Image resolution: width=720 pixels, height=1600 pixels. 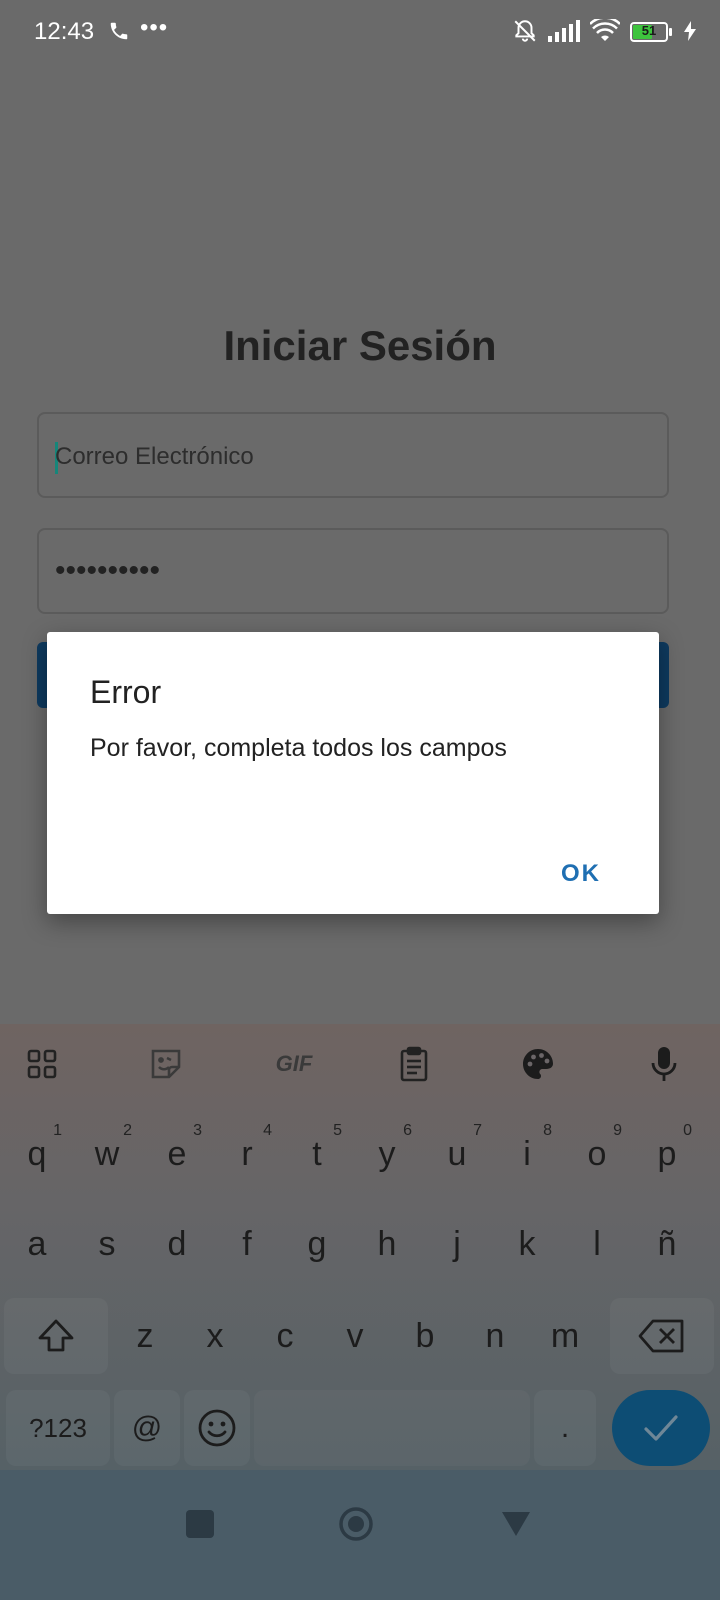 I want to click on ok-button: OK, so click(x=581, y=874).